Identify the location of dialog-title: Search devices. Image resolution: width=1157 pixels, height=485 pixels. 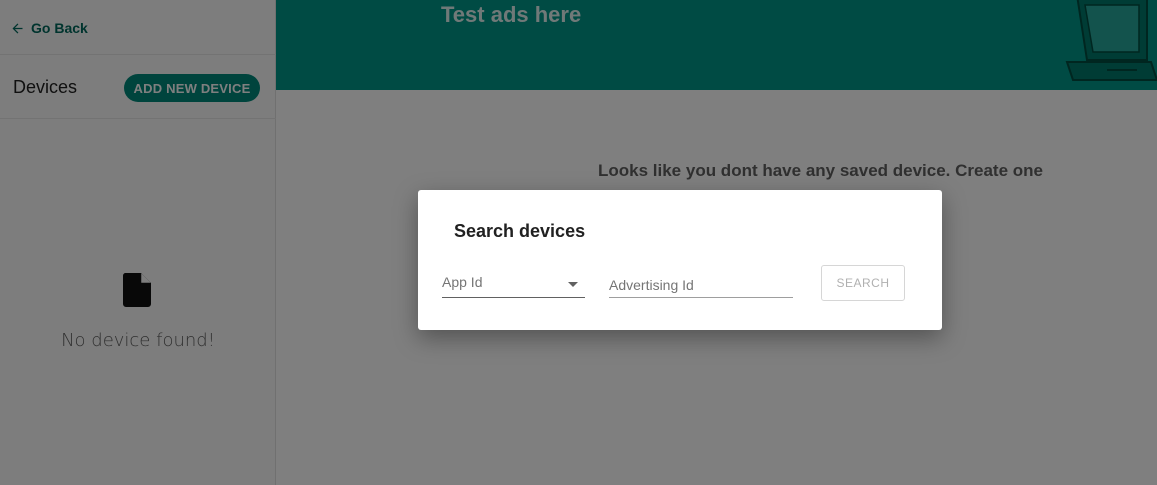
(520, 231).